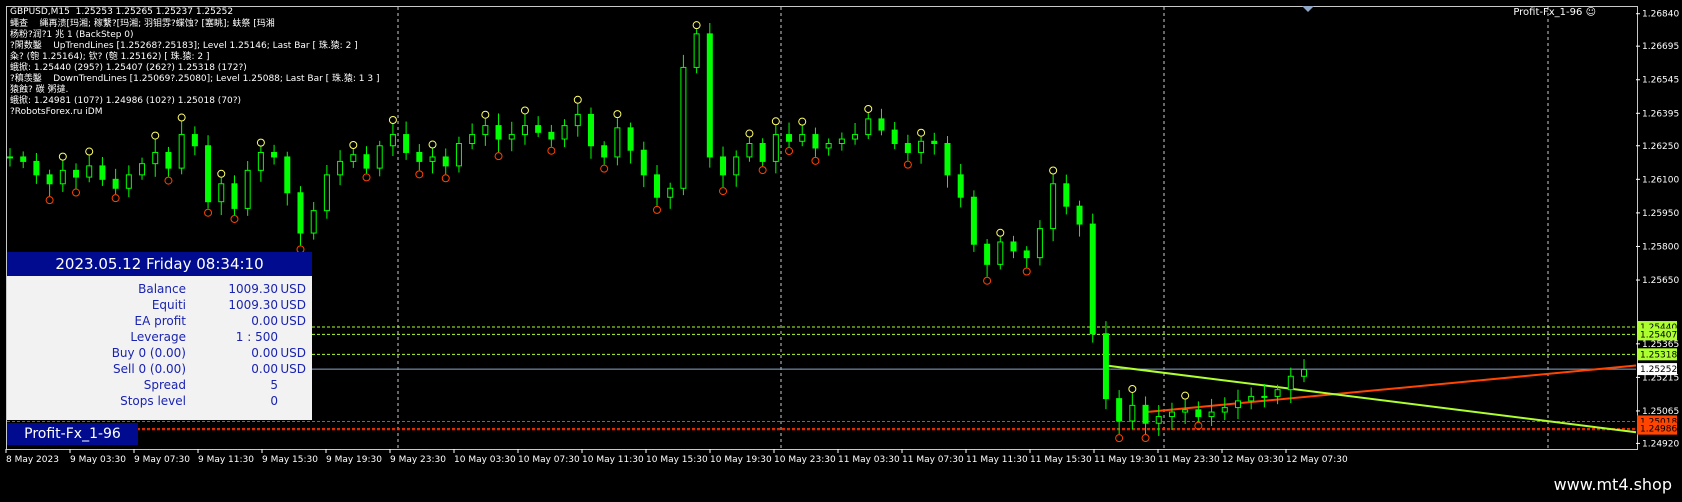  What do you see at coordinates (1658, 335) in the screenshot?
I see `price-label: 1.25407` at bounding box center [1658, 335].